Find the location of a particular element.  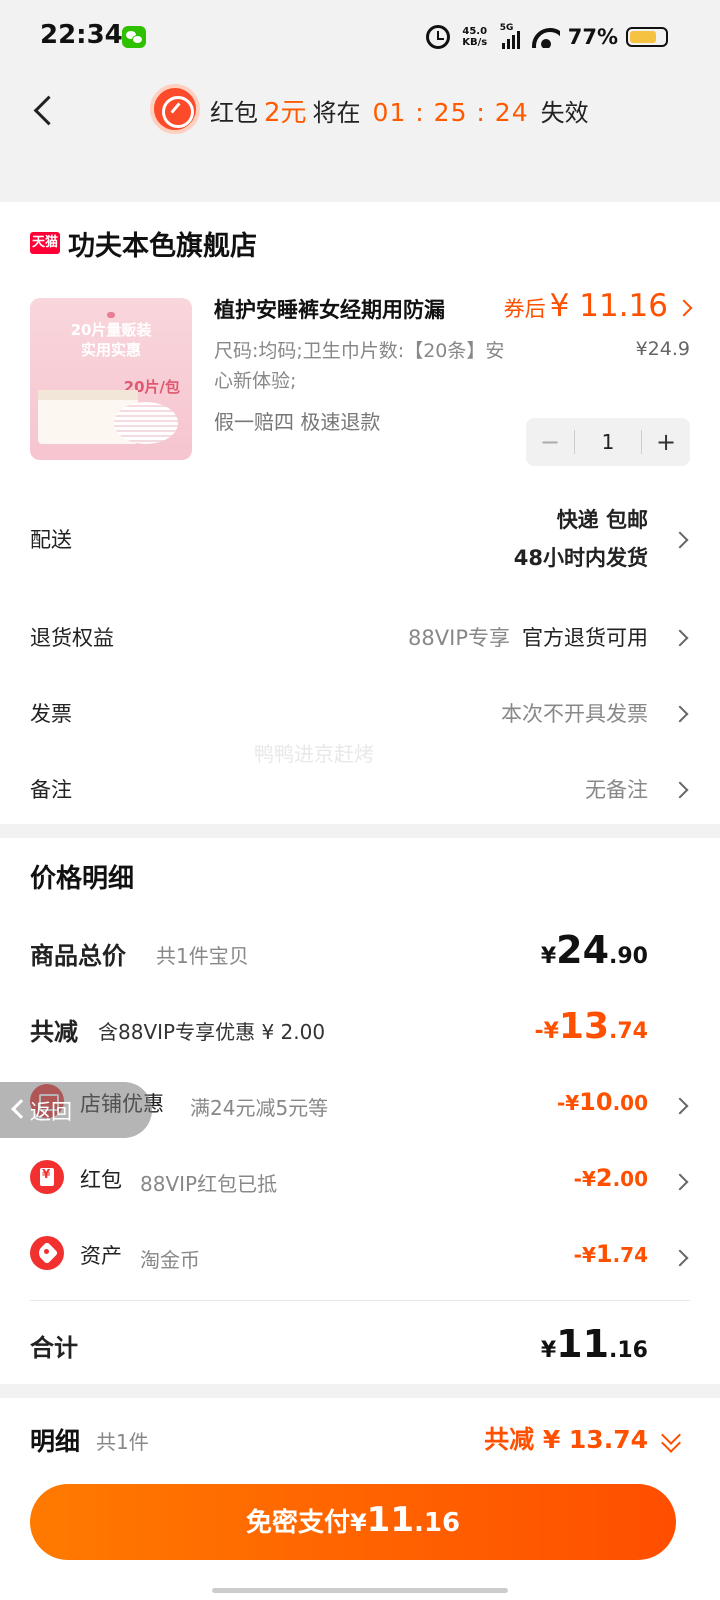

page-header: 红包 2元 将在 01 : 25 : 24 失效 is located at coordinates (360, 121).